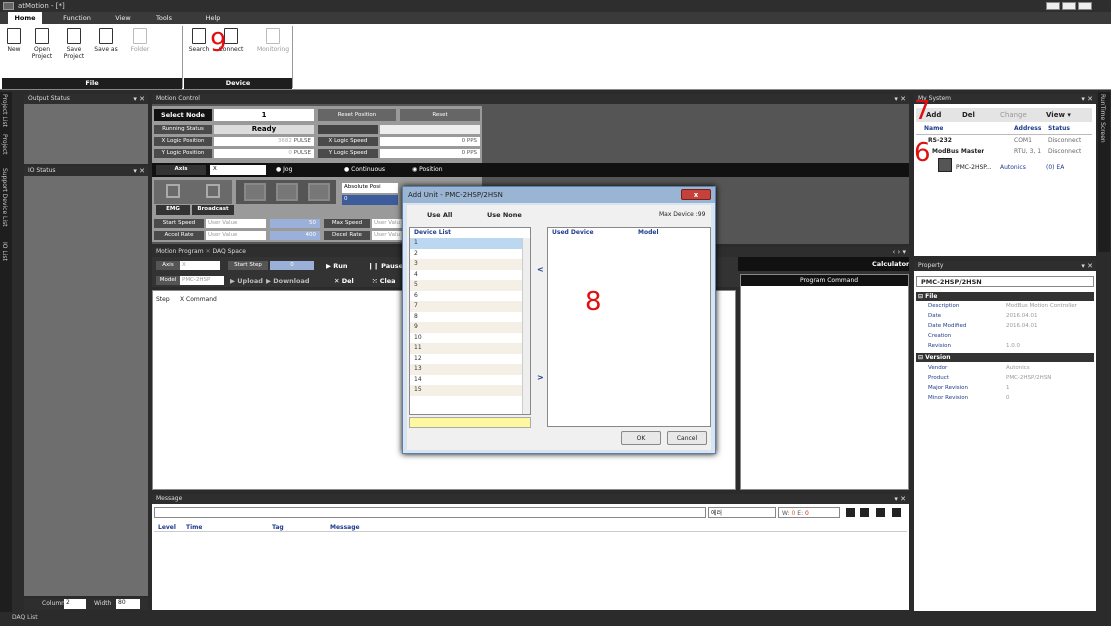 Image resolution: width=1111 pixels, height=626 pixels. Describe the element at coordinates (4, 251) in the screenshot. I see `tab-io-list: IO List` at that location.